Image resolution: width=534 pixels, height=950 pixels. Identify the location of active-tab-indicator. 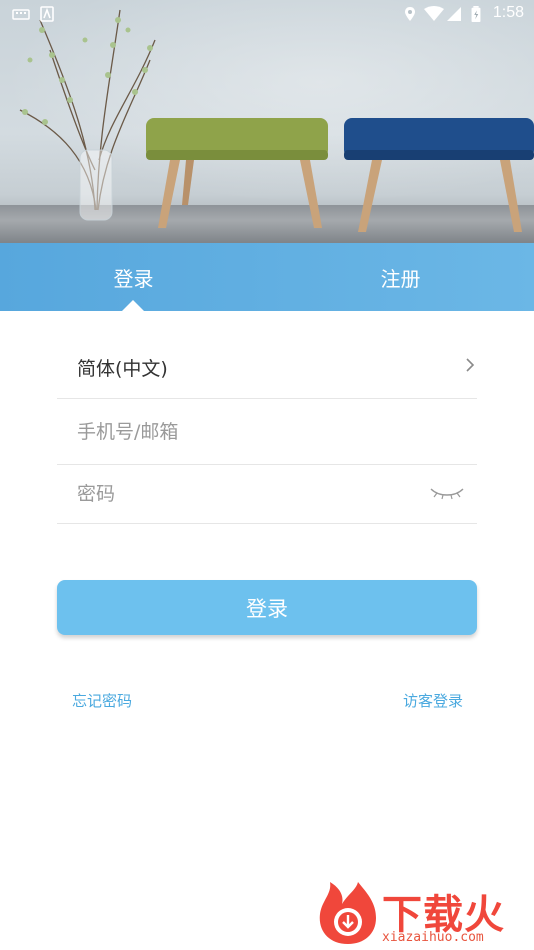
(133, 305).